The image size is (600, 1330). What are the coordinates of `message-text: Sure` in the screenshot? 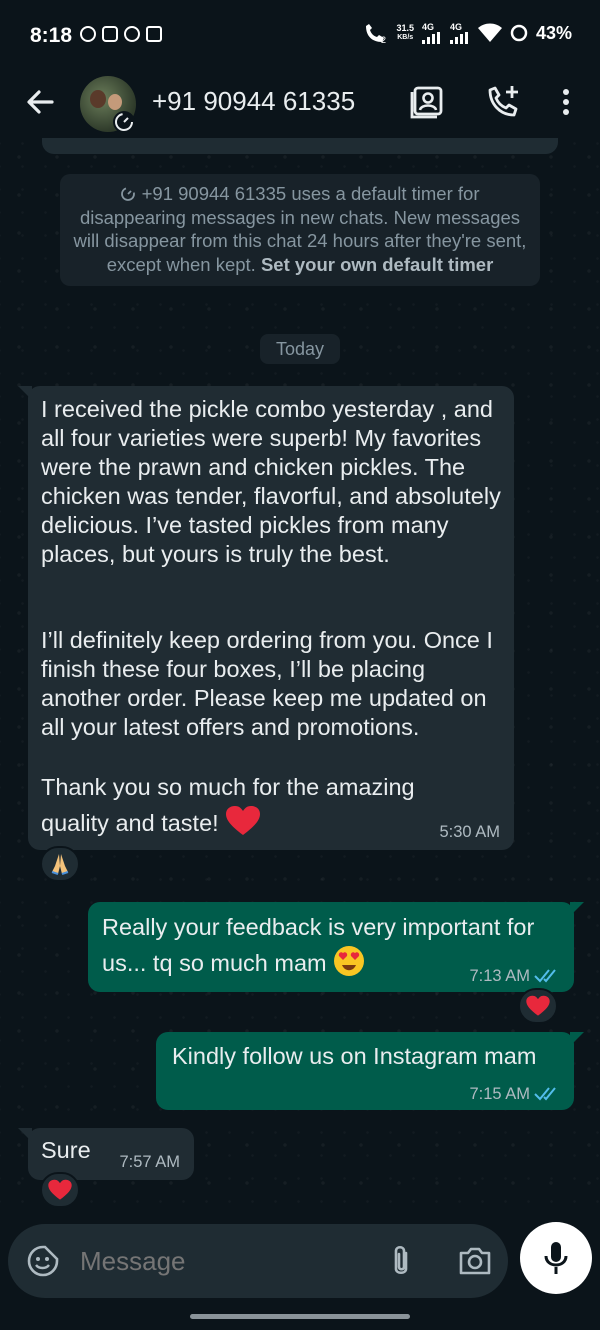 It's located at (66, 1150).